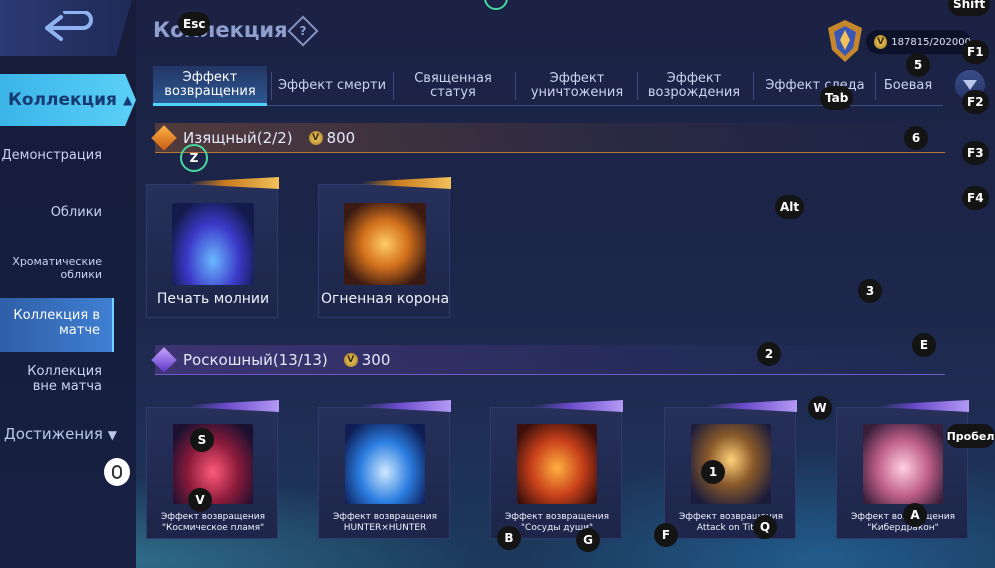 The image size is (995, 568). I want to click on section-price: V 300, so click(367, 359).